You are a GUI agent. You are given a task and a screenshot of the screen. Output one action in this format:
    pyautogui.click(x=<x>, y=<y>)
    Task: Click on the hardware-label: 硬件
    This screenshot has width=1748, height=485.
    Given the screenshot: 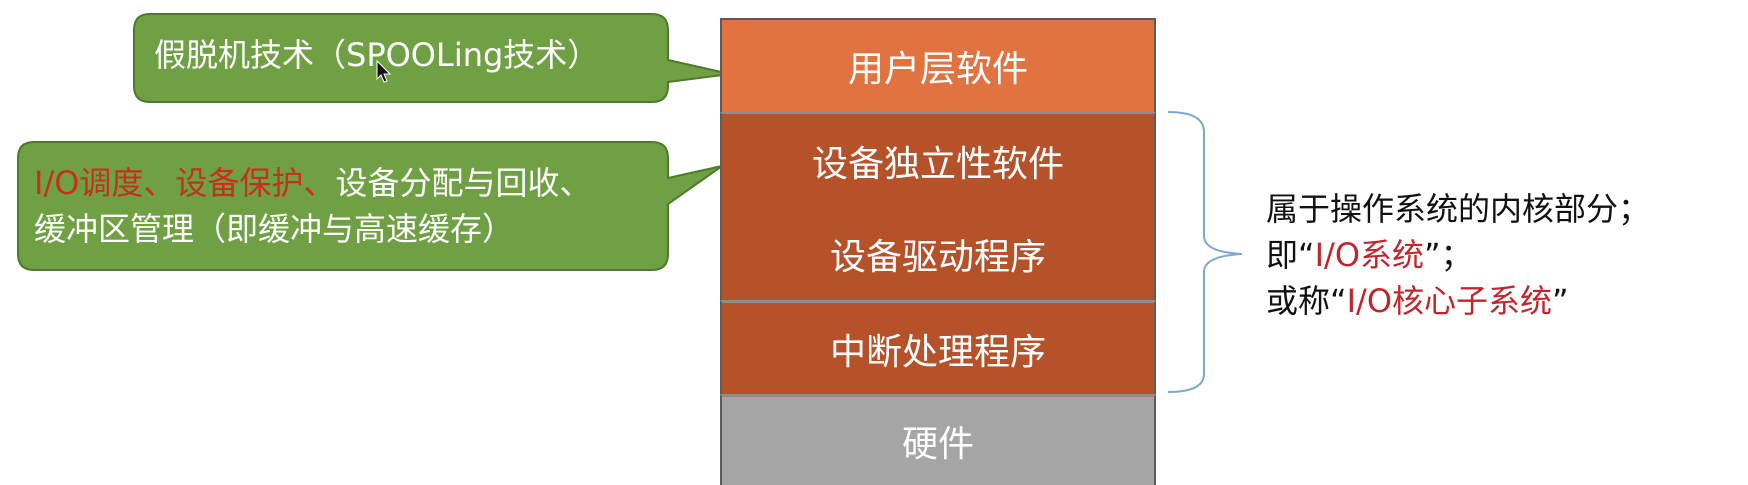 What is the action you would take?
    pyautogui.click(x=937, y=444)
    